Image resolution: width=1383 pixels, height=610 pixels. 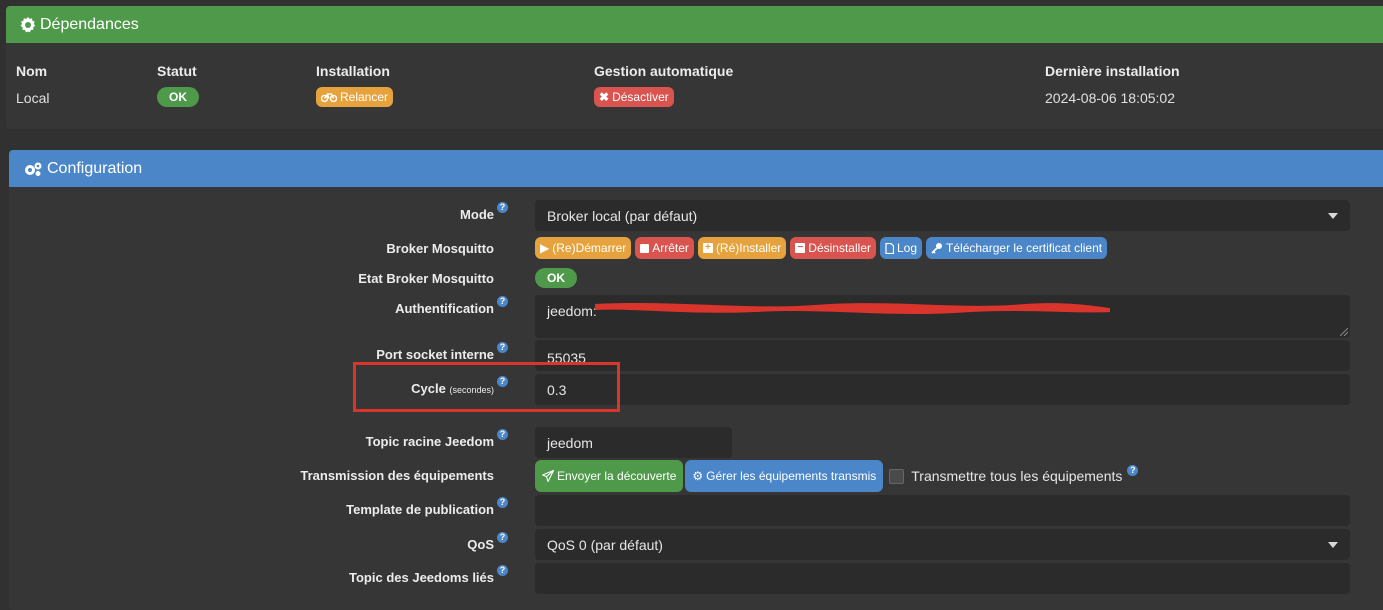 What do you see at coordinates (622, 215) in the screenshot?
I see `mode-value: Broker local (par défaut)` at bounding box center [622, 215].